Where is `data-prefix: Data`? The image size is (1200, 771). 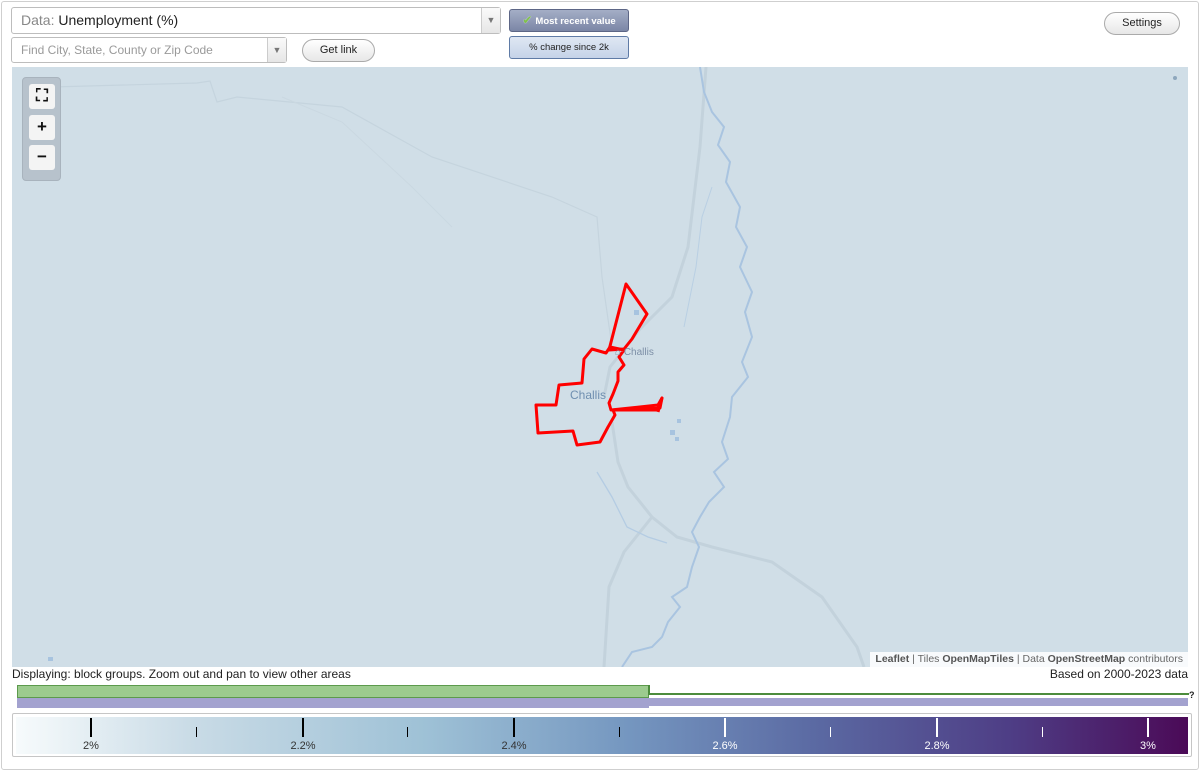
data-prefix: Data is located at coordinates (1033, 659).